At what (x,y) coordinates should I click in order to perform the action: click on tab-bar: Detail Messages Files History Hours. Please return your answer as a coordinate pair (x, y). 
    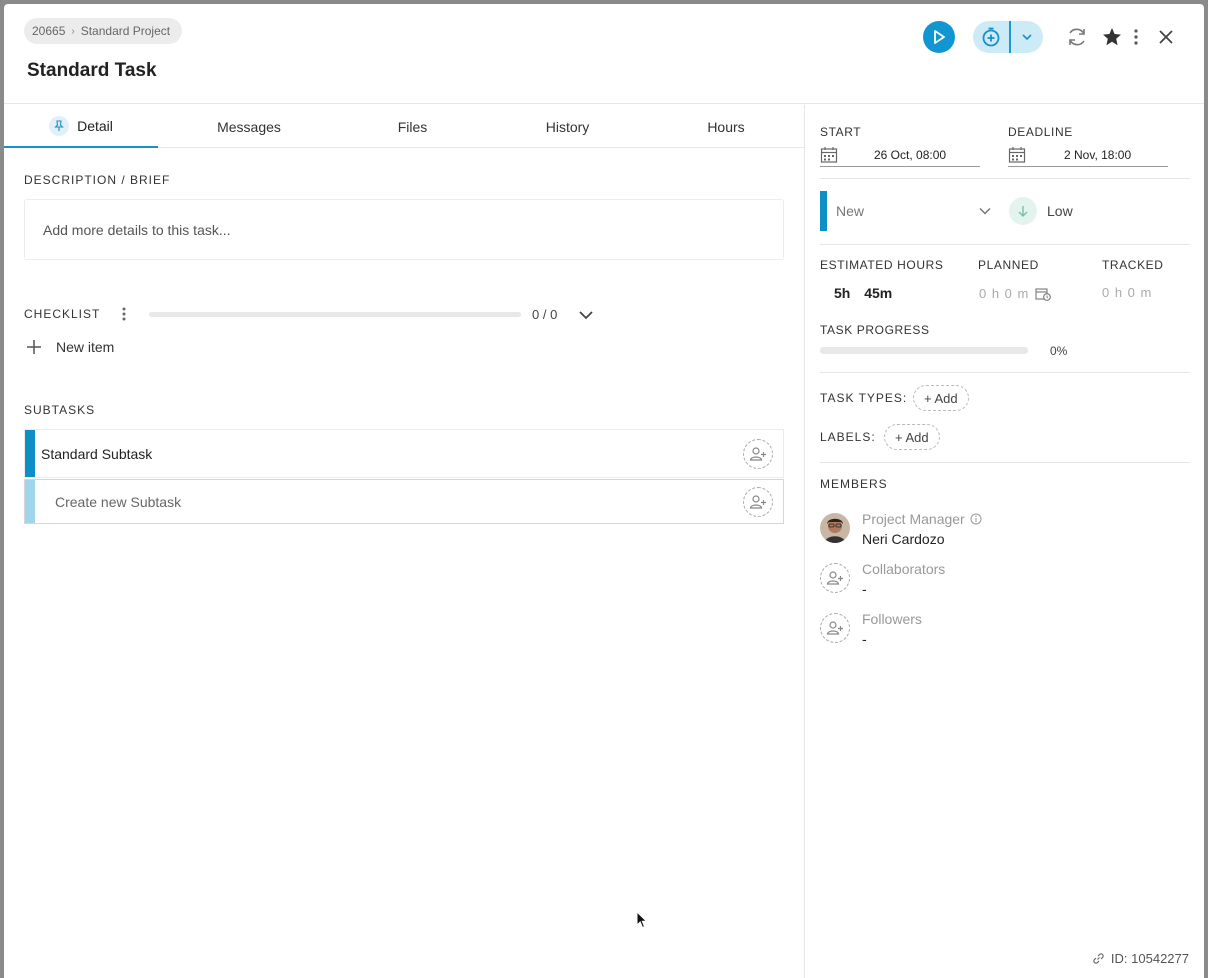
    Looking at the image, I should click on (404, 126).